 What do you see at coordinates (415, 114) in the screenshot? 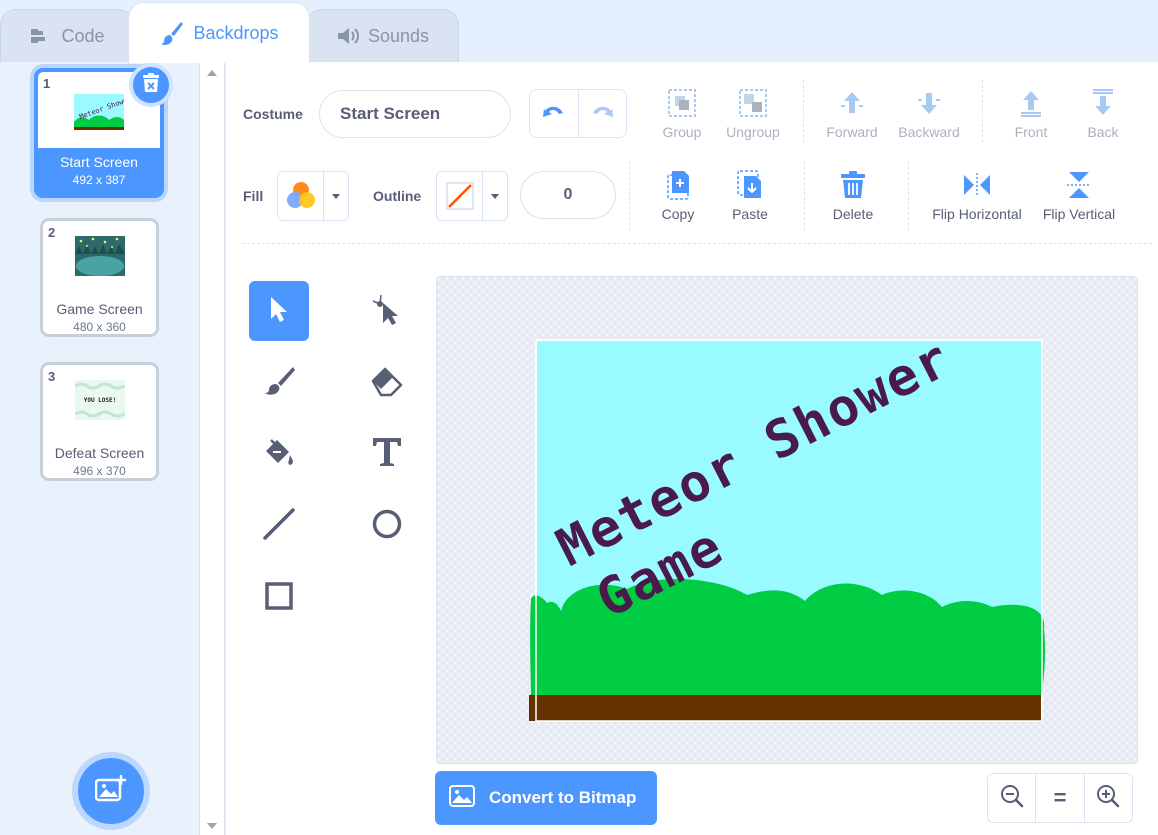
I see `costume-name-input` at bounding box center [415, 114].